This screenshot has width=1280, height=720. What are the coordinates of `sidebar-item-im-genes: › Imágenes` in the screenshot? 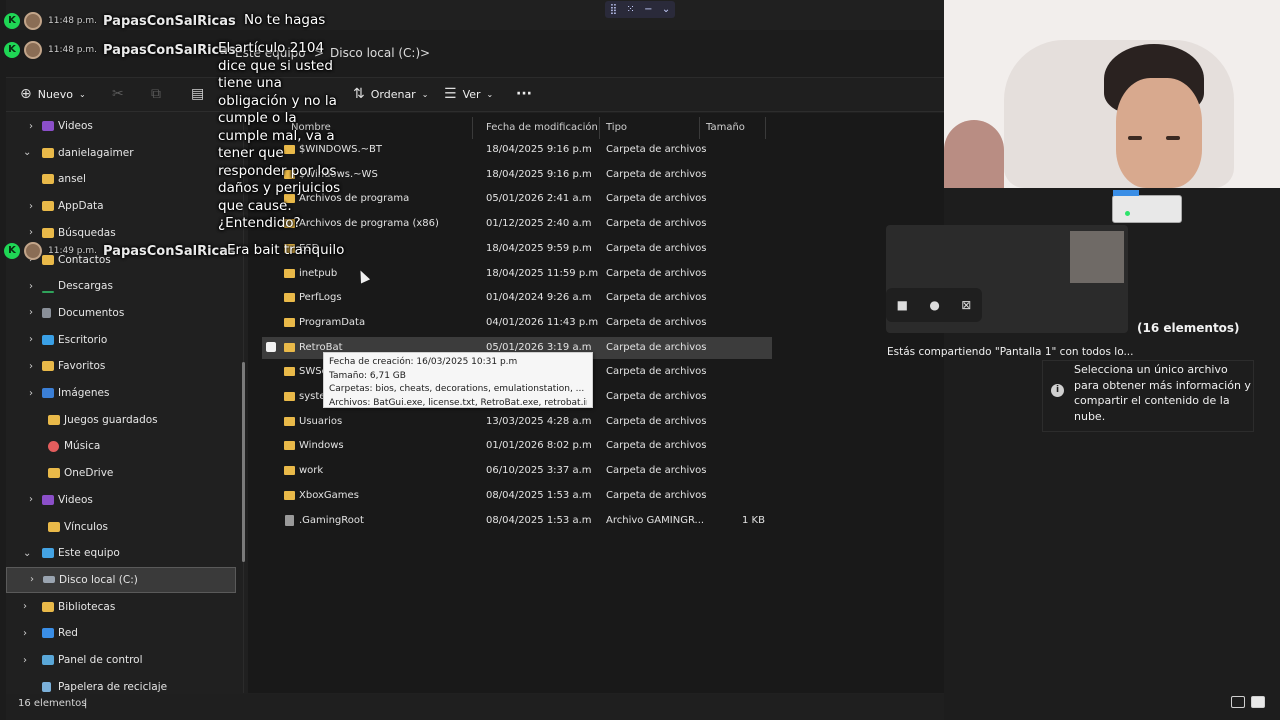 It's located at (121, 393).